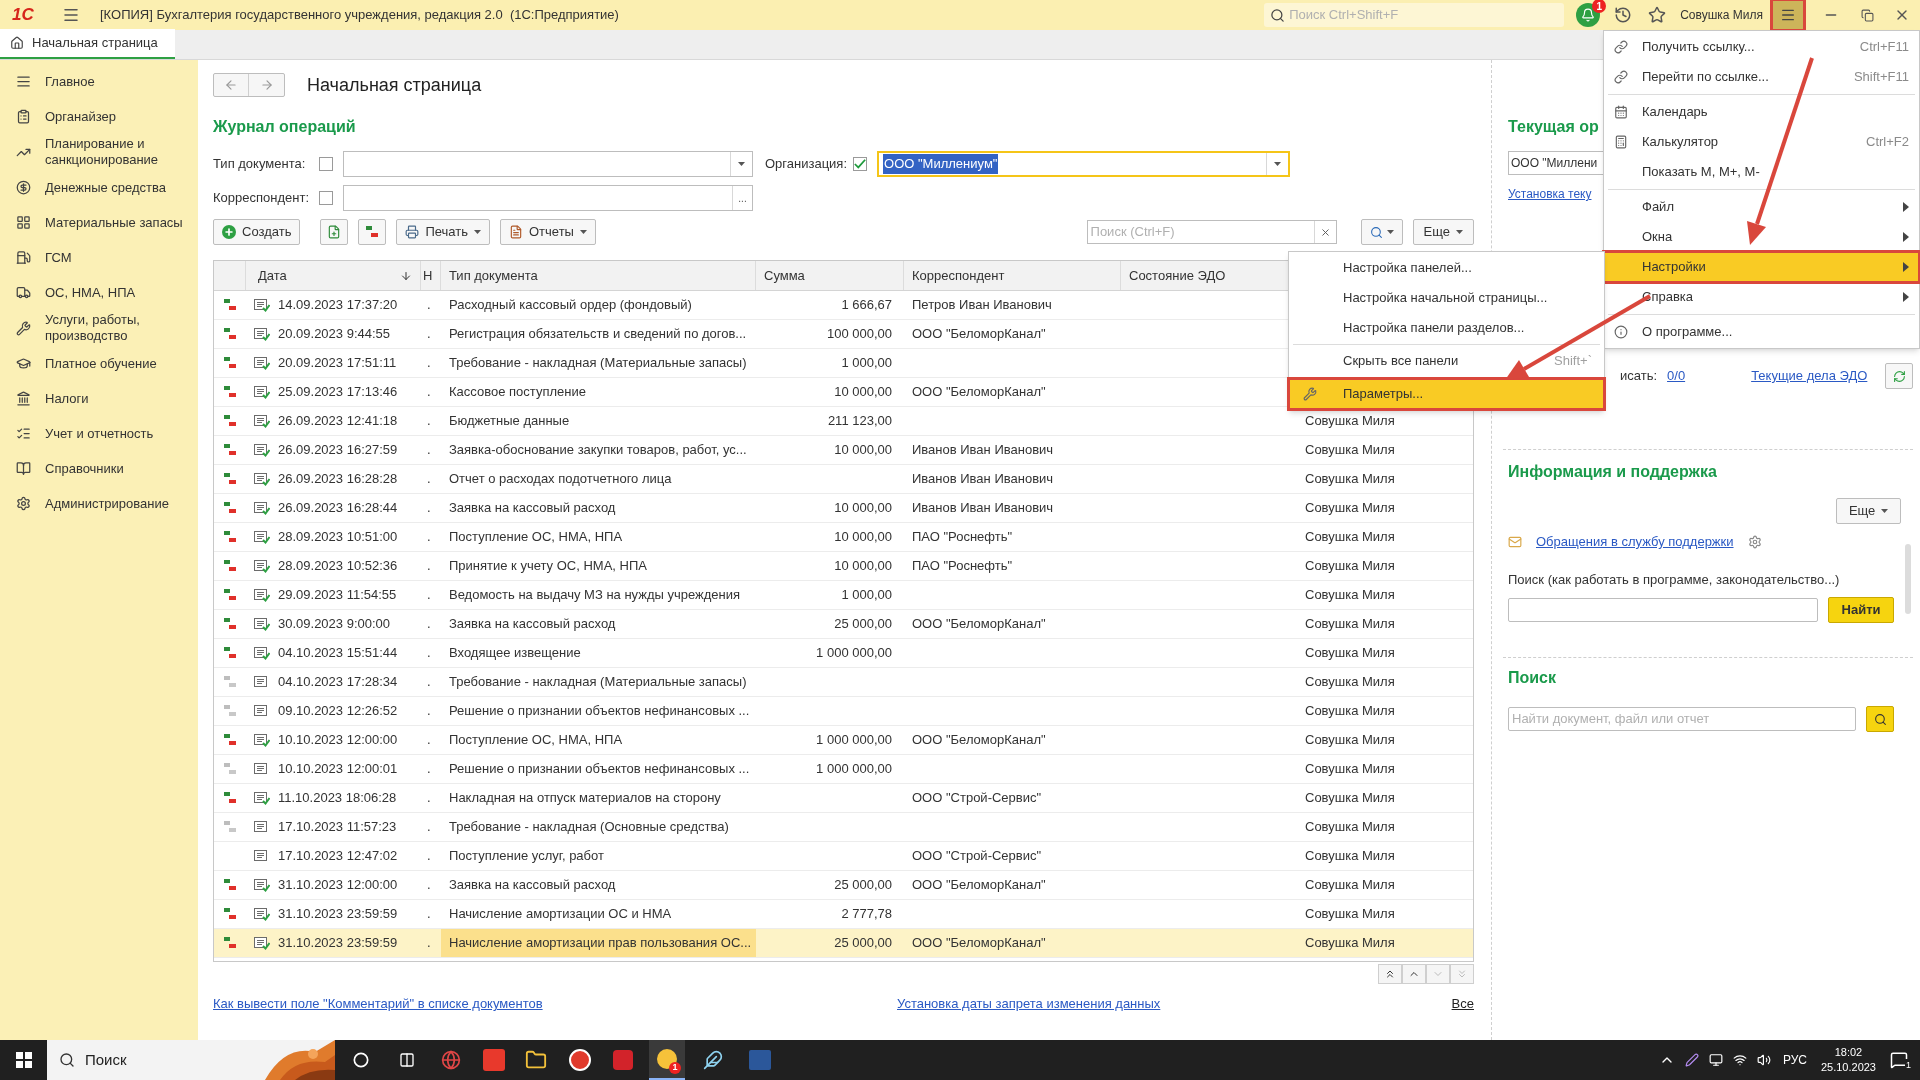 This screenshot has width=1920, height=1080. Describe the element at coordinates (1761, 112) in the screenshot. I see `menu-item: Календарь` at that location.